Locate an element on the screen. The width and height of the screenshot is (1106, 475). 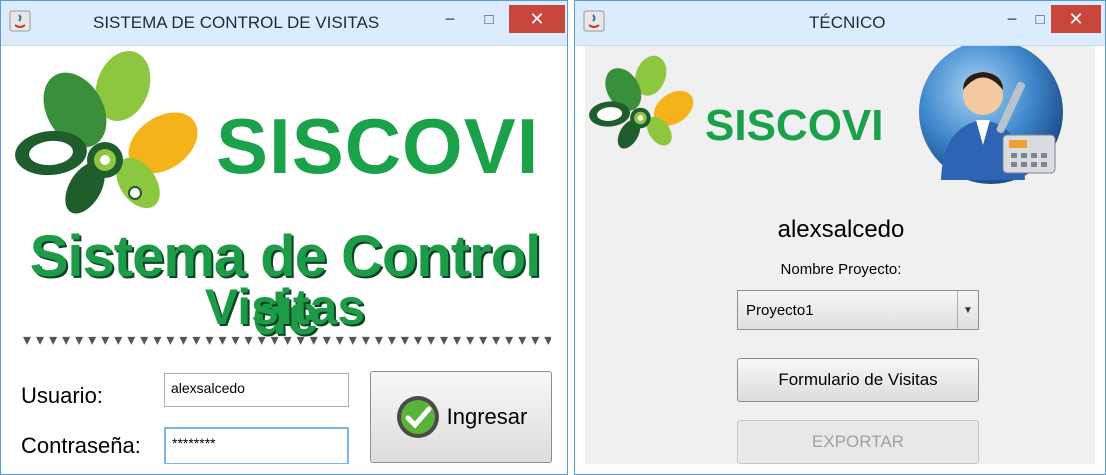
usuario-label: Usuario: is located at coordinates (62, 395).